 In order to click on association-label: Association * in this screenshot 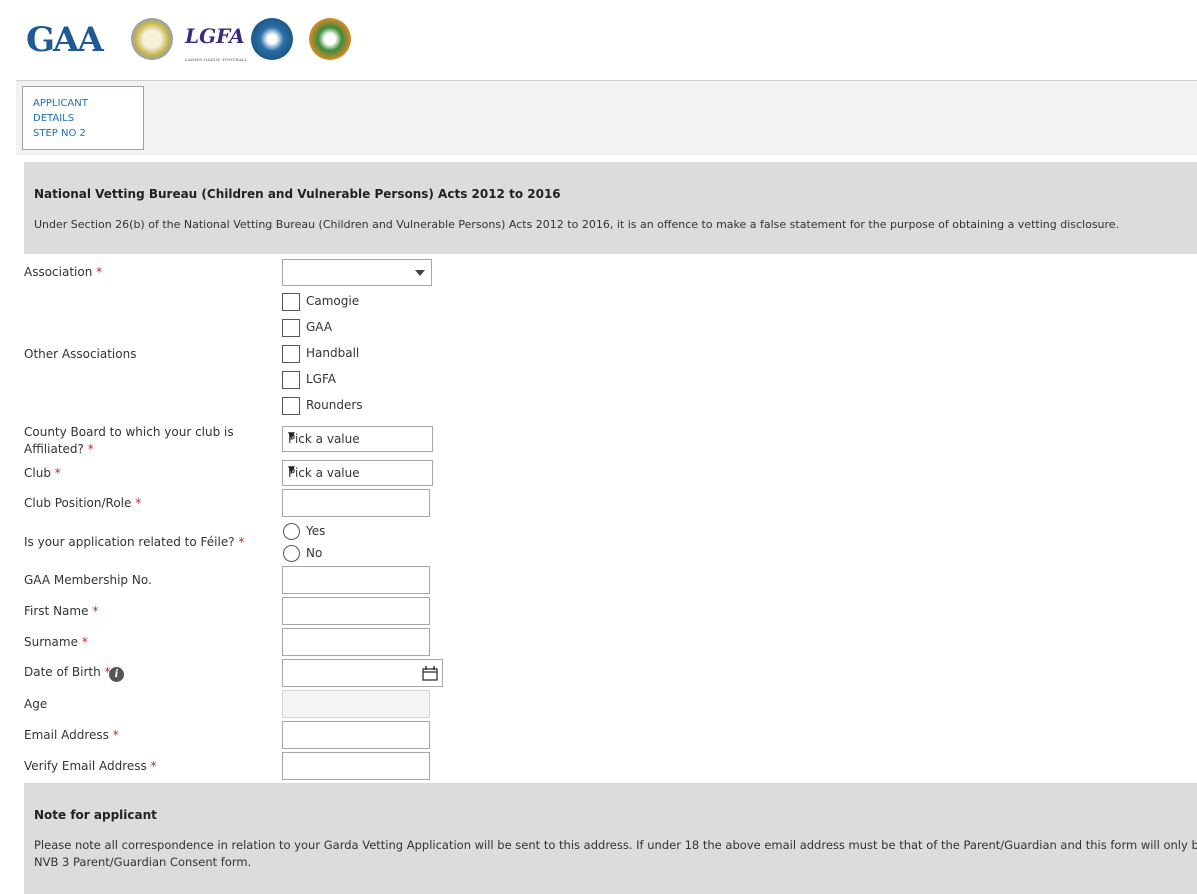, I will do `click(63, 272)`.